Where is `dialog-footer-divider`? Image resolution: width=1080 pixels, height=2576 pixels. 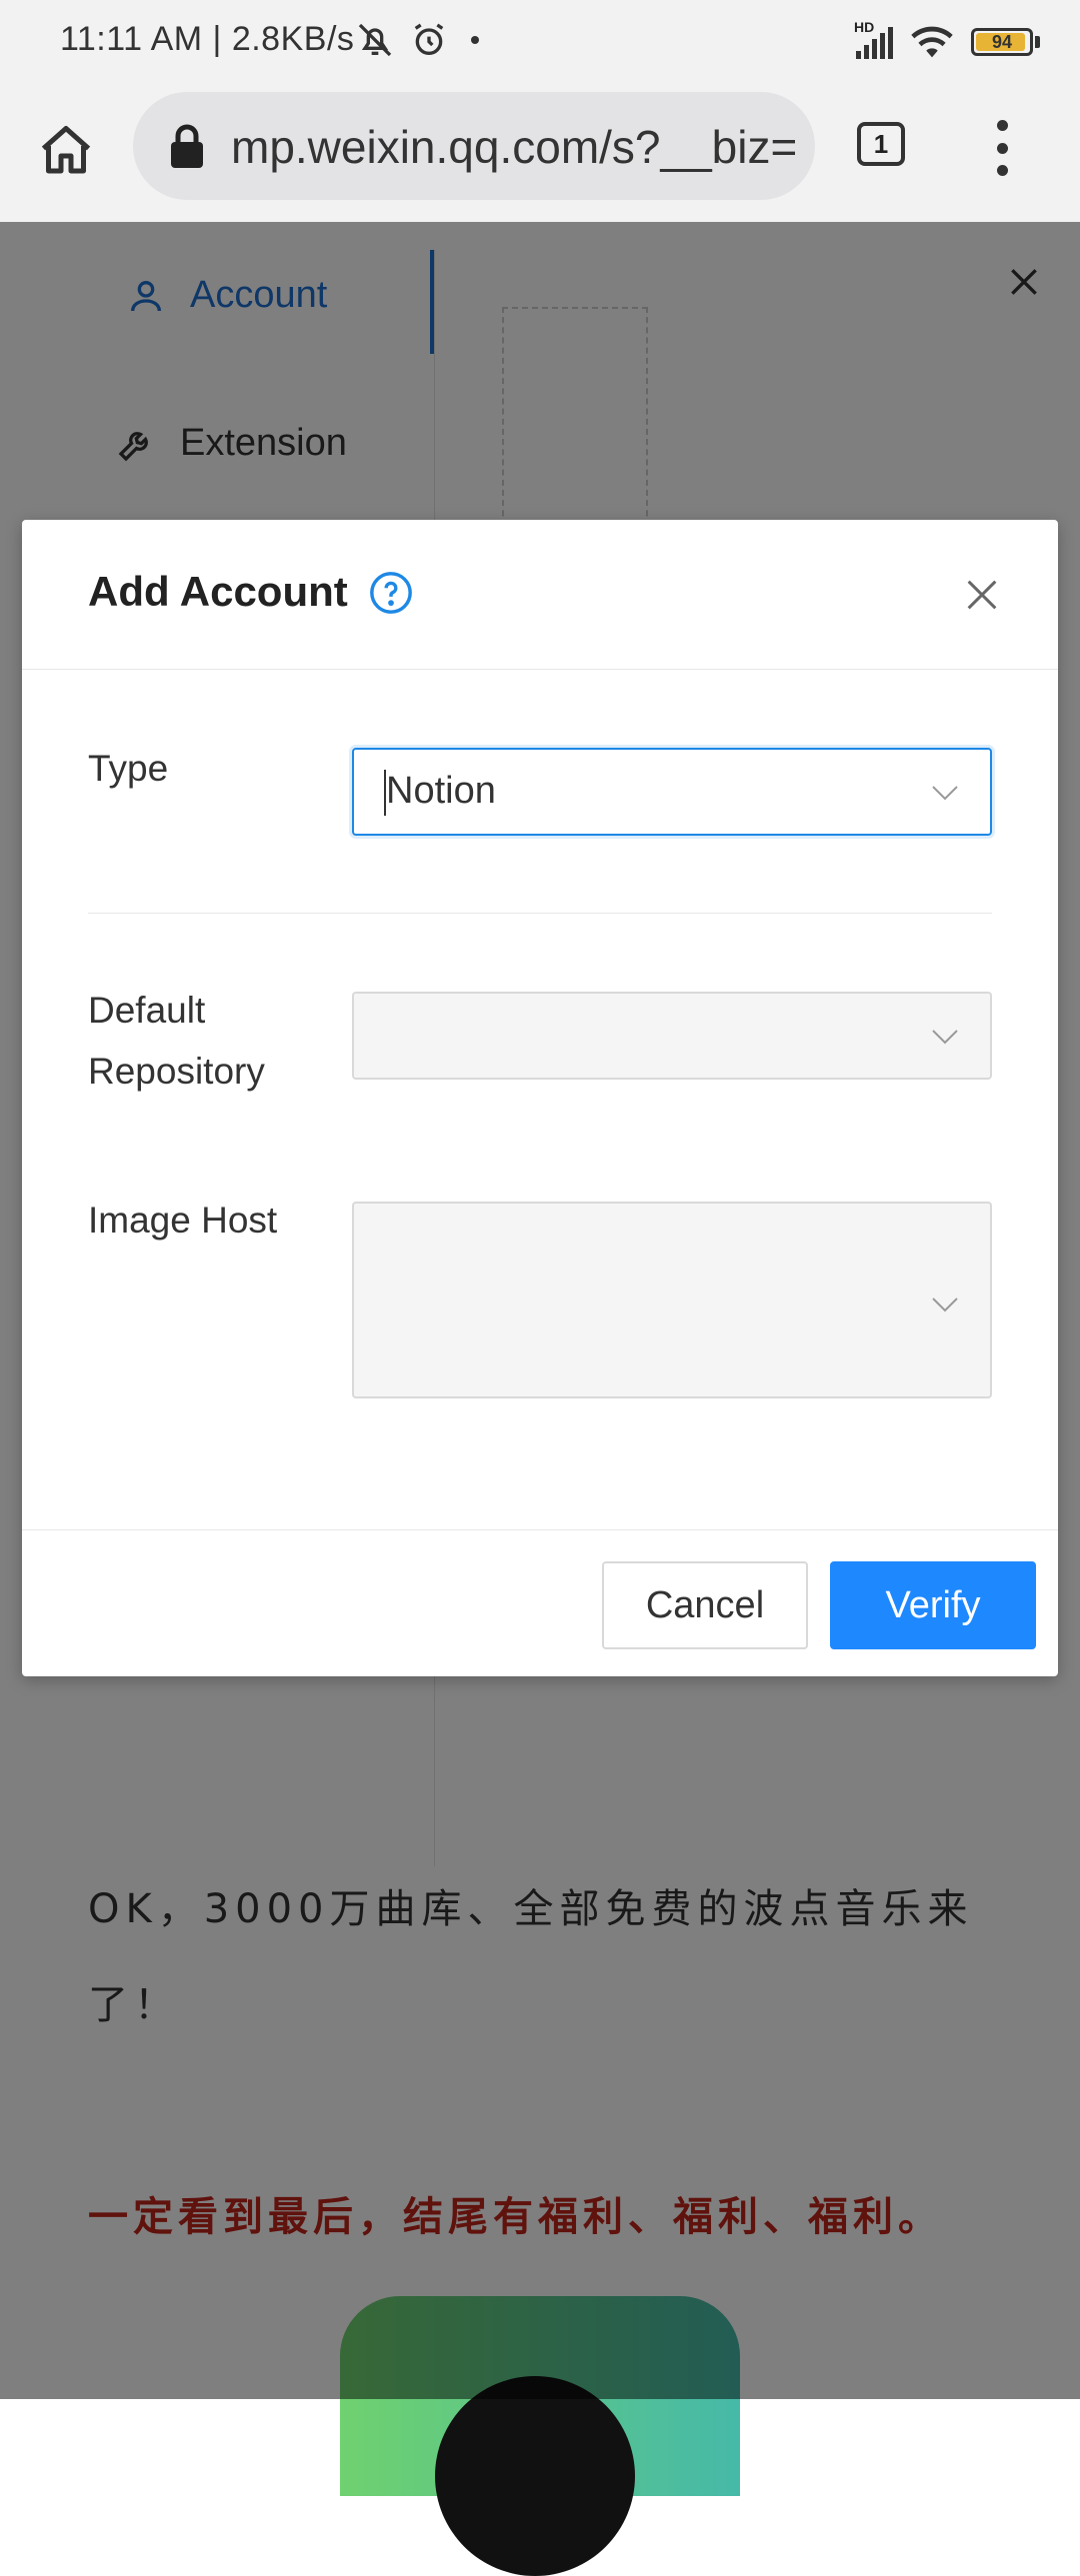 dialog-footer-divider is located at coordinates (540, 1530).